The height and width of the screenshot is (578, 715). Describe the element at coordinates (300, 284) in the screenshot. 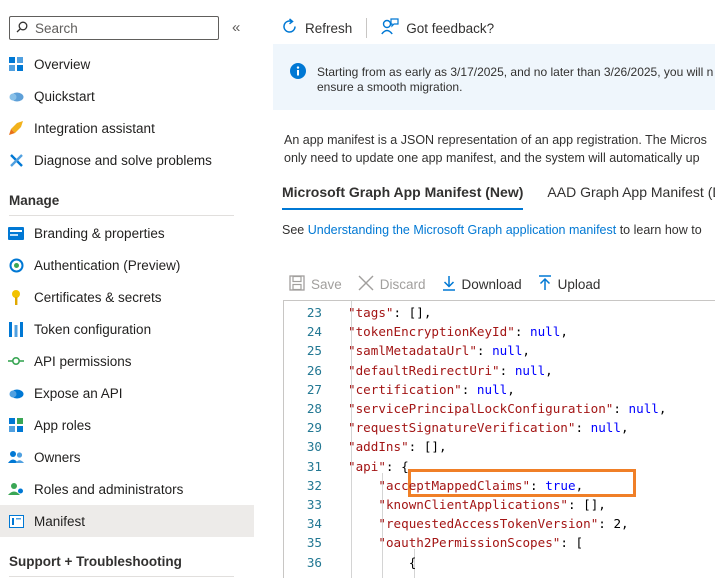

I see `save-icon` at that location.